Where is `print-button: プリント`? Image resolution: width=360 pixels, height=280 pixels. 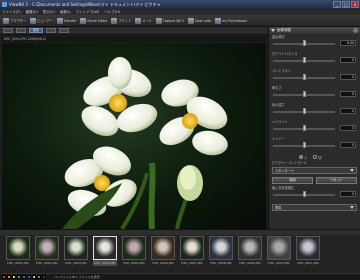 print-button: プリント is located at coordinates (121, 20).